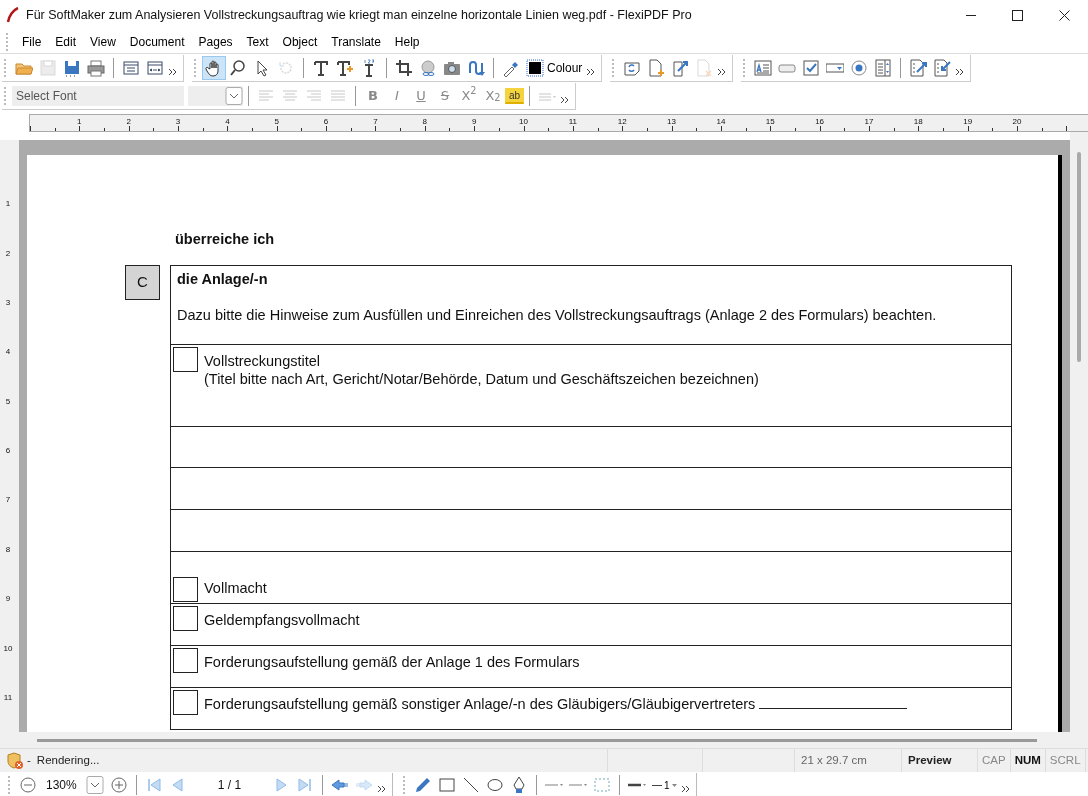  I want to click on menu-item: Help, so click(407, 41).